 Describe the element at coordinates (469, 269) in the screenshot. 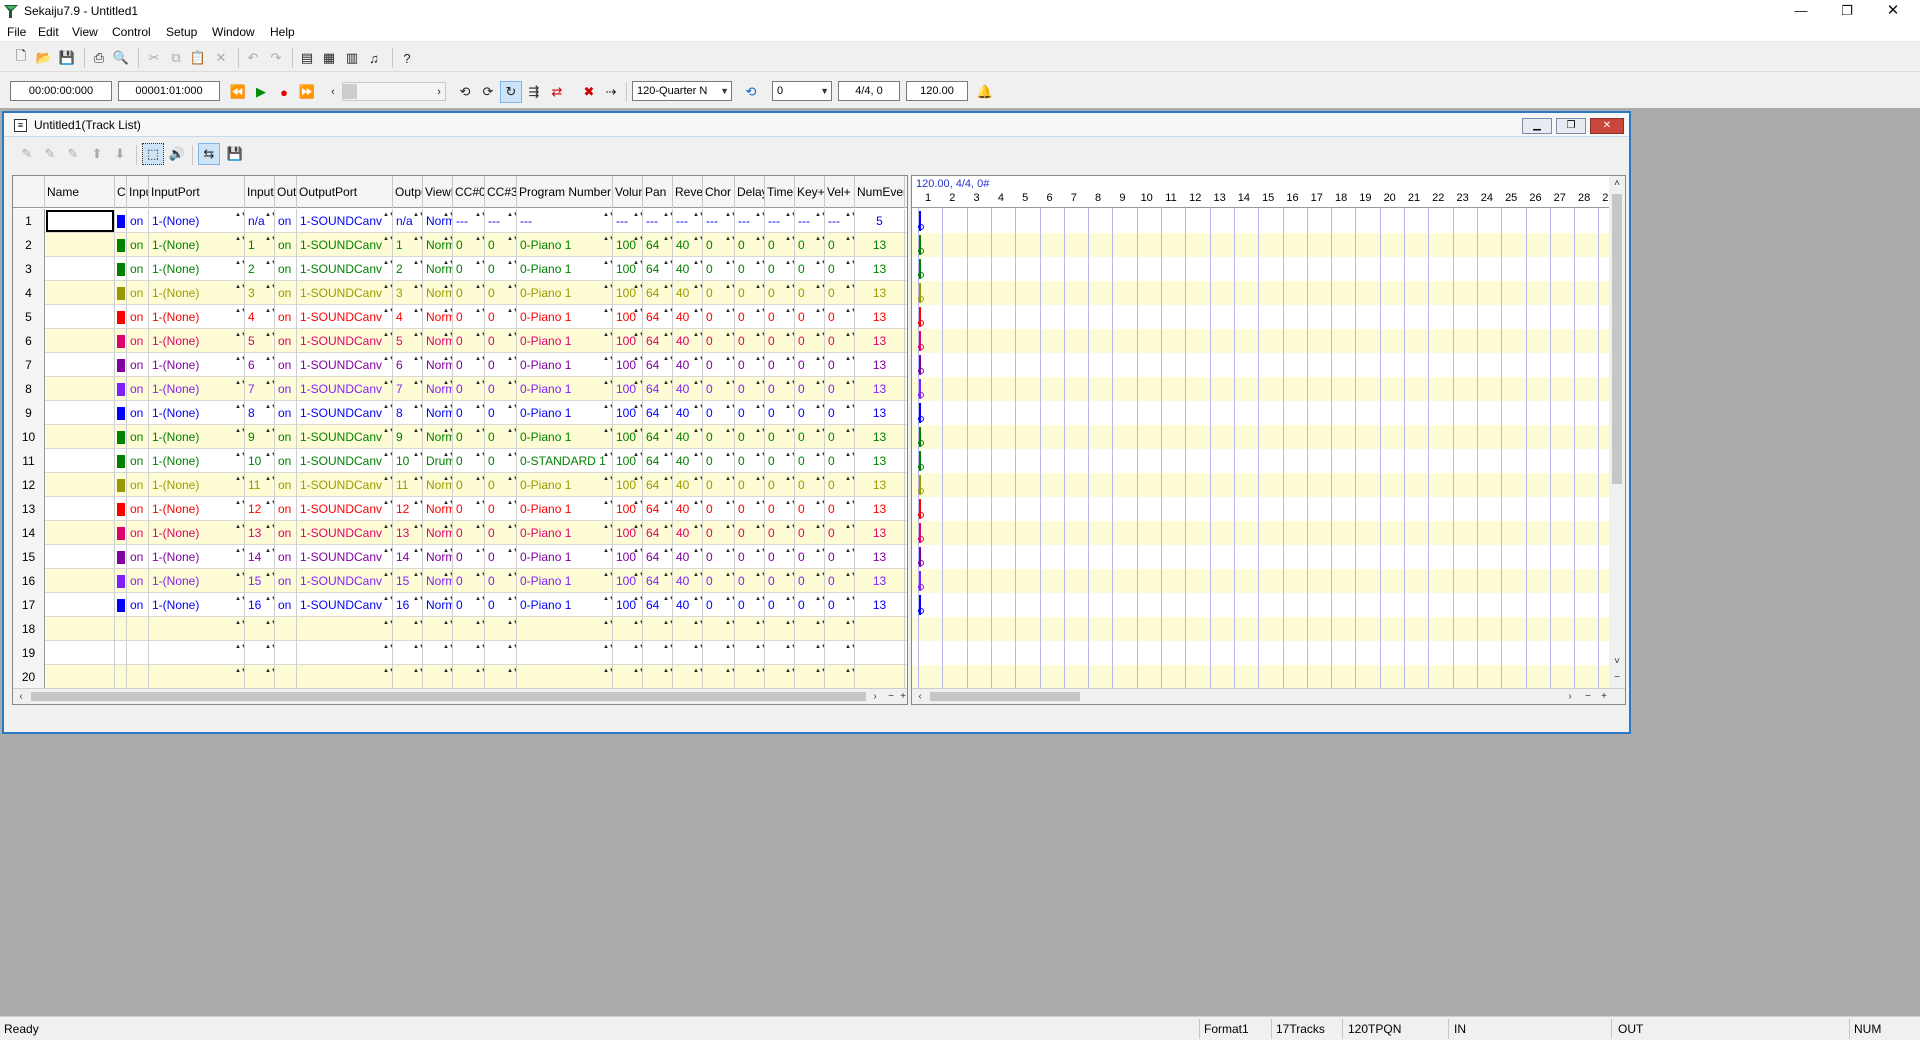

I see `cell-cc0: 0 ▲▼` at that location.